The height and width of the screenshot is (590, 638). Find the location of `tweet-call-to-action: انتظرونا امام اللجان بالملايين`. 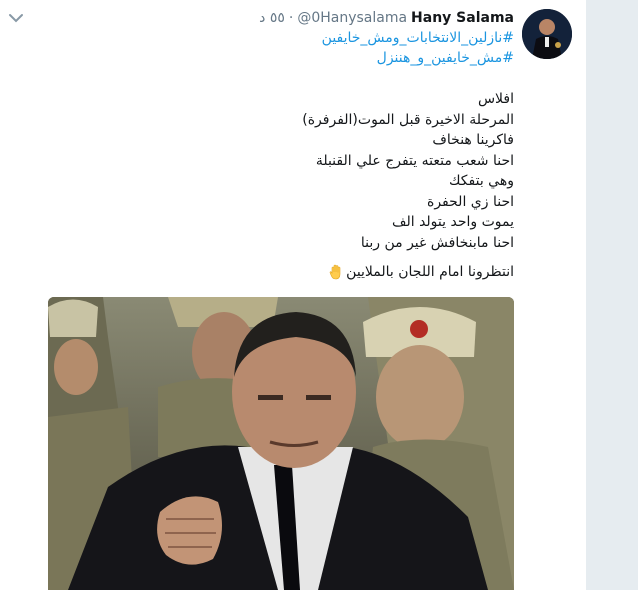

tweet-call-to-action: انتظرونا امام اللجان بالملايين is located at coordinates (421, 272).